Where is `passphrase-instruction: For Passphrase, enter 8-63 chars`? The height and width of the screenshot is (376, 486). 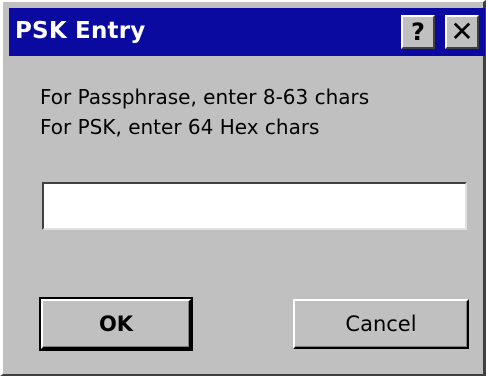 passphrase-instruction: For Passphrase, enter 8-63 chars is located at coordinates (205, 97).